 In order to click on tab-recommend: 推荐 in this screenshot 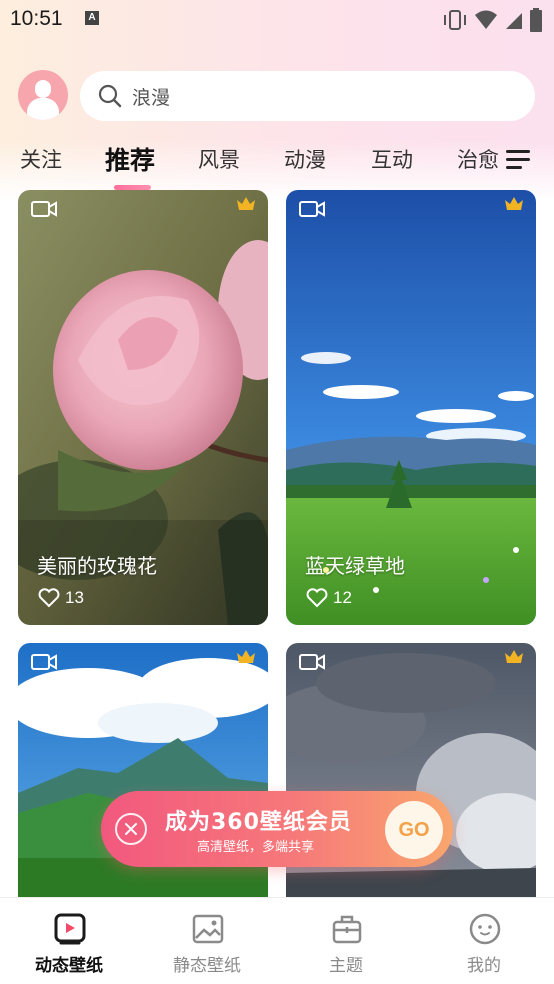, I will do `click(130, 159)`.